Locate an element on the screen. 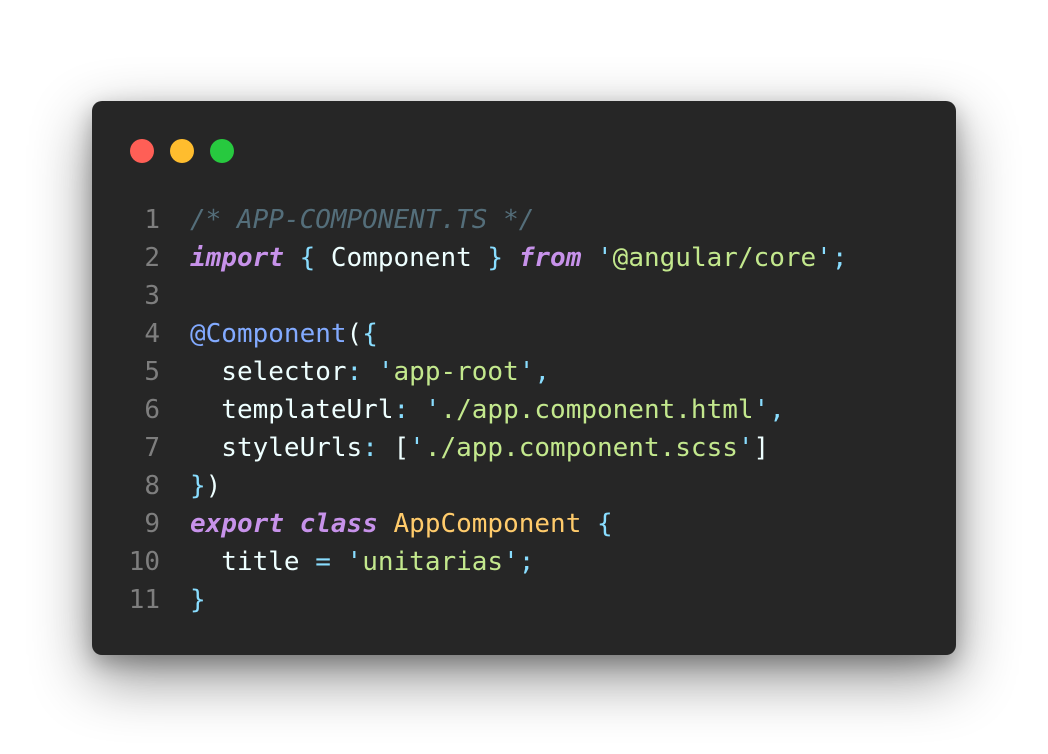  code-line: 8}) is located at coordinates (524, 486).